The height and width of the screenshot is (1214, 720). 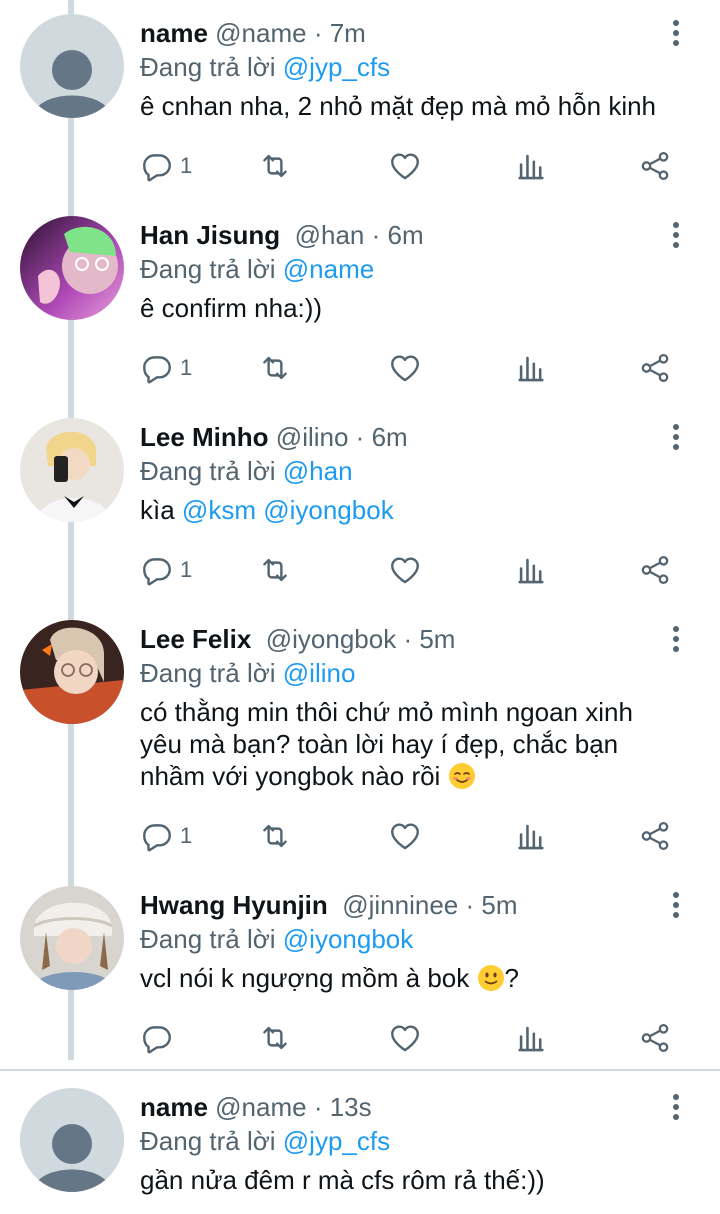 What do you see at coordinates (318, 471) in the screenshot?
I see `mention-link: @han` at bounding box center [318, 471].